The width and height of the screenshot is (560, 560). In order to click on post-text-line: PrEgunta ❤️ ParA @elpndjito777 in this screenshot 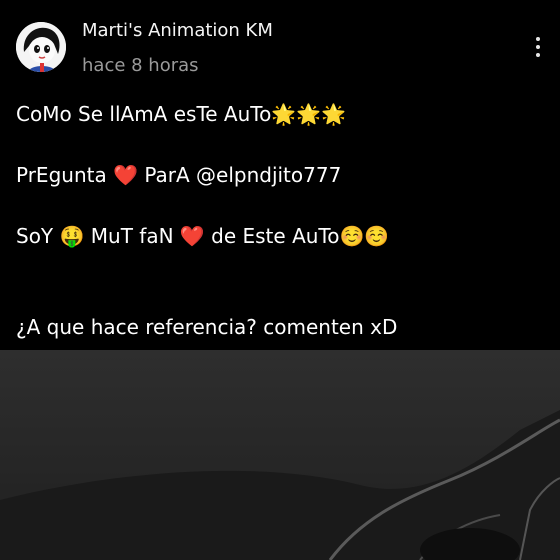, I will do `click(179, 175)`.